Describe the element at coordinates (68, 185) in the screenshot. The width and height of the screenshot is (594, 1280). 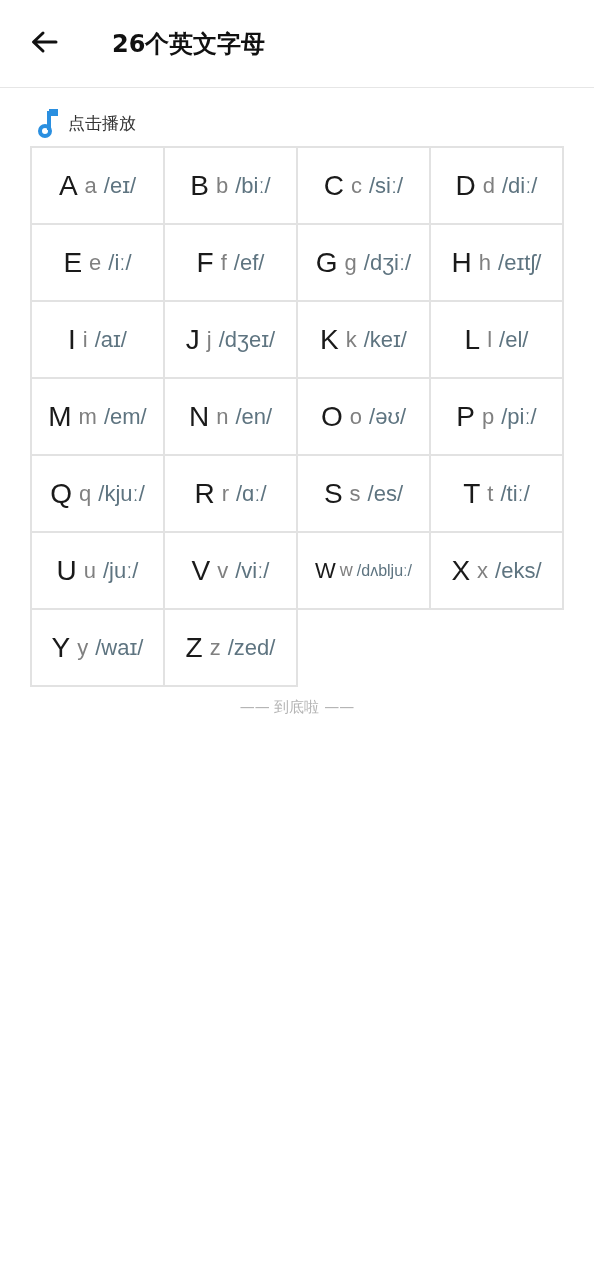
I see `uppercase-letter: A` at that location.